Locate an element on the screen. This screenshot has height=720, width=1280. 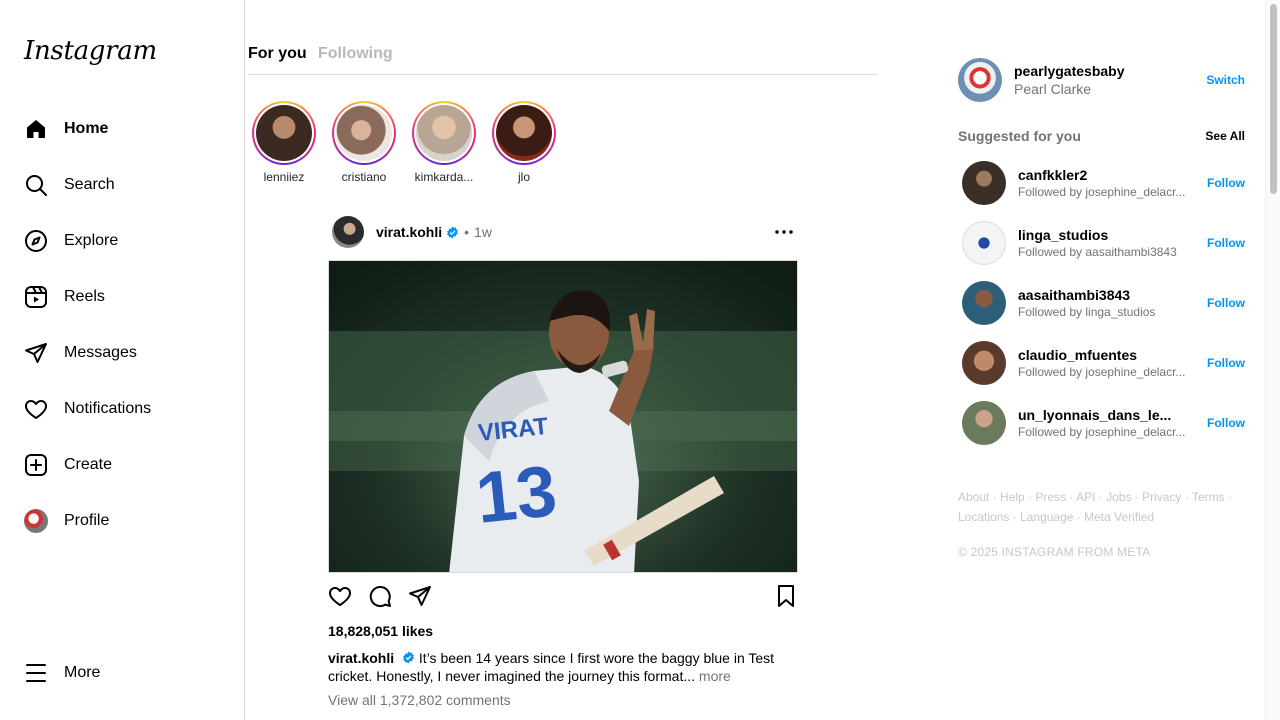
sidebar-item-label: Messages is located at coordinates (100, 352).